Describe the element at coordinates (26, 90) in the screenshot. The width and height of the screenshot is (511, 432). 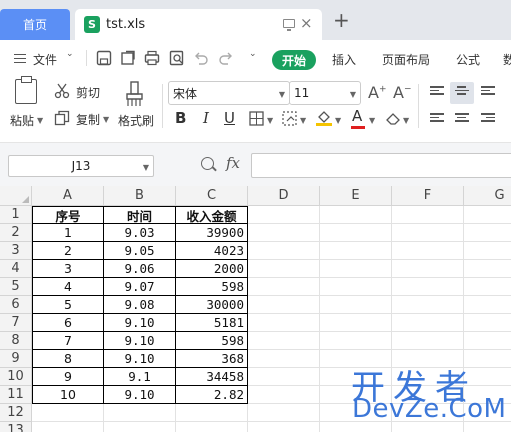
I see `paste-icon` at that location.